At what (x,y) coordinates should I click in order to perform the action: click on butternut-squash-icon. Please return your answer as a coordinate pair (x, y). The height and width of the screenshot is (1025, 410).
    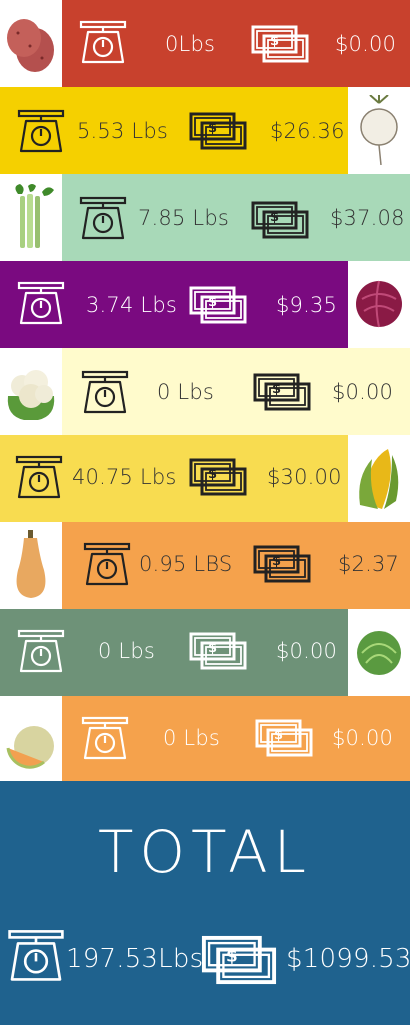
    Looking at the image, I should click on (31, 565).